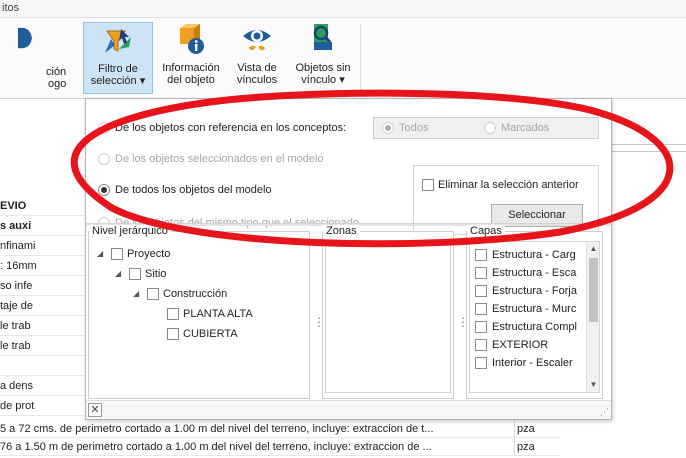 This screenshot has height=458, width=686. What do you see at coordinates (118, 40) in the screenshot?
I see `filter-selection-icon` at bounding box center [118, 40].